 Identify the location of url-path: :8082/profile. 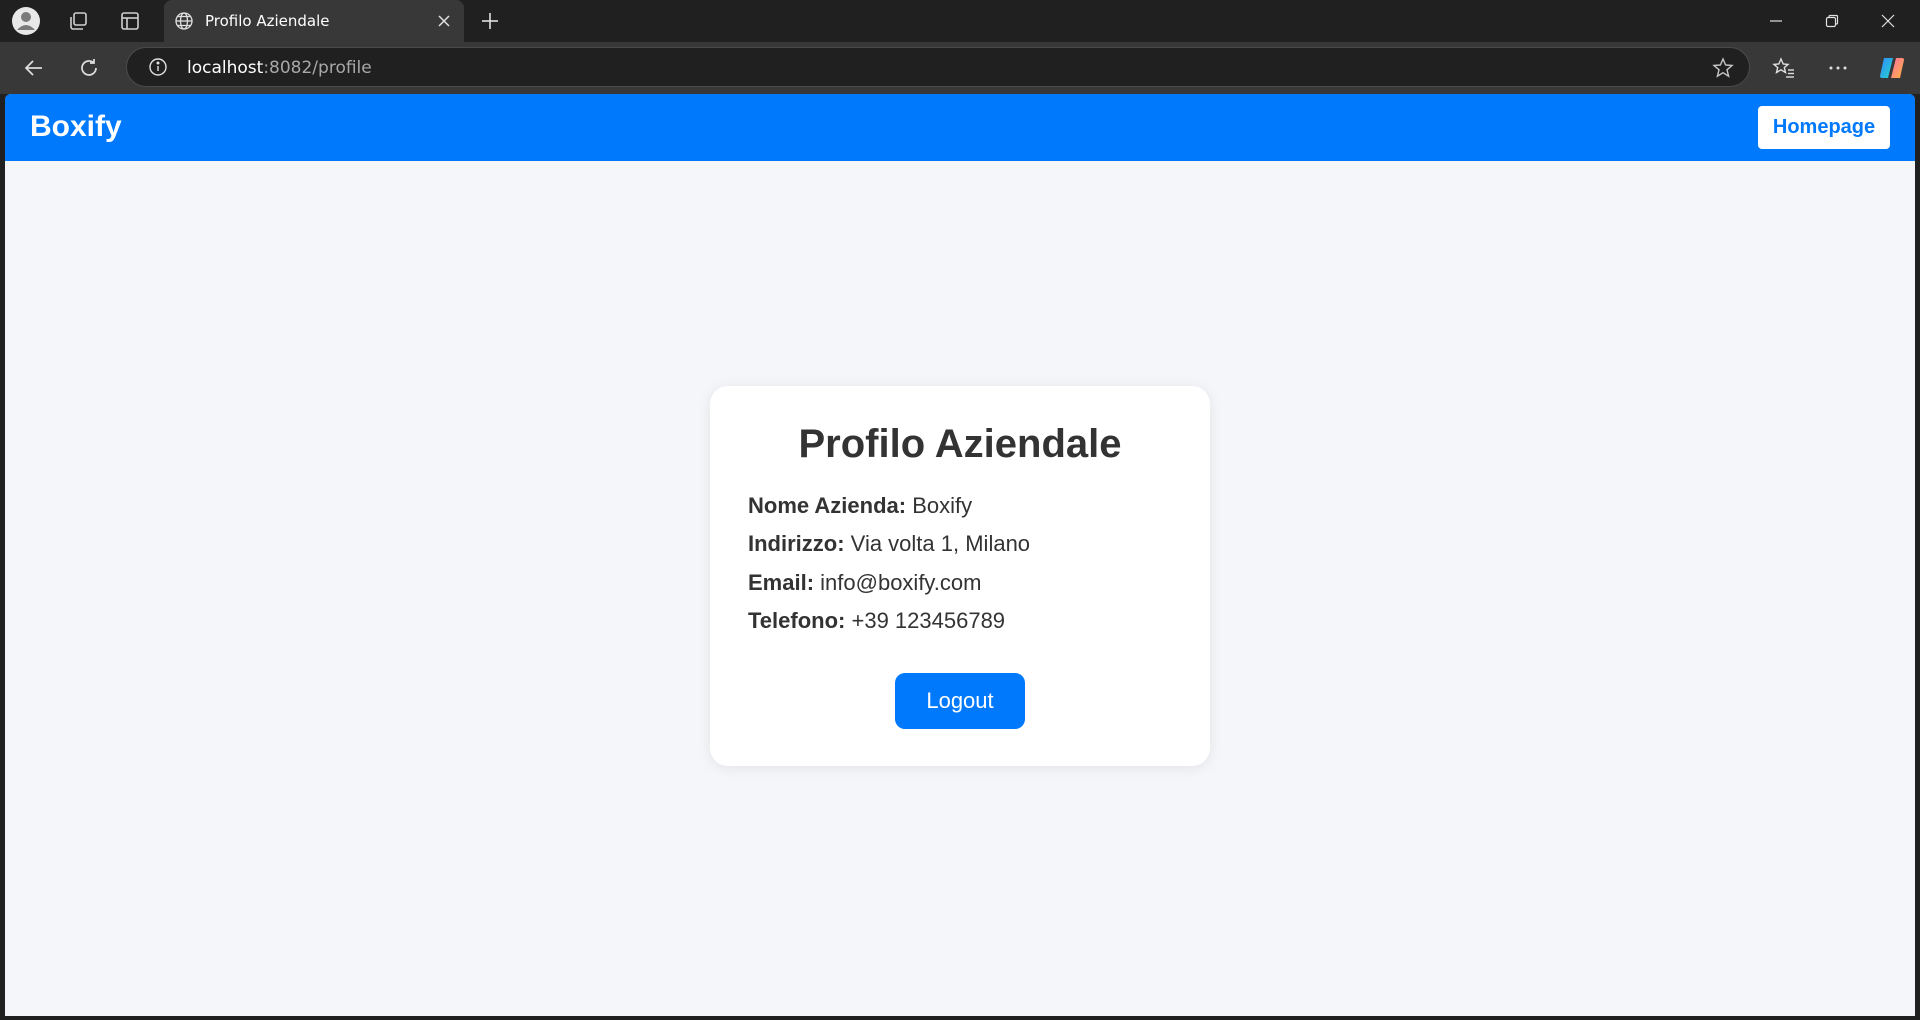
(317, 68).